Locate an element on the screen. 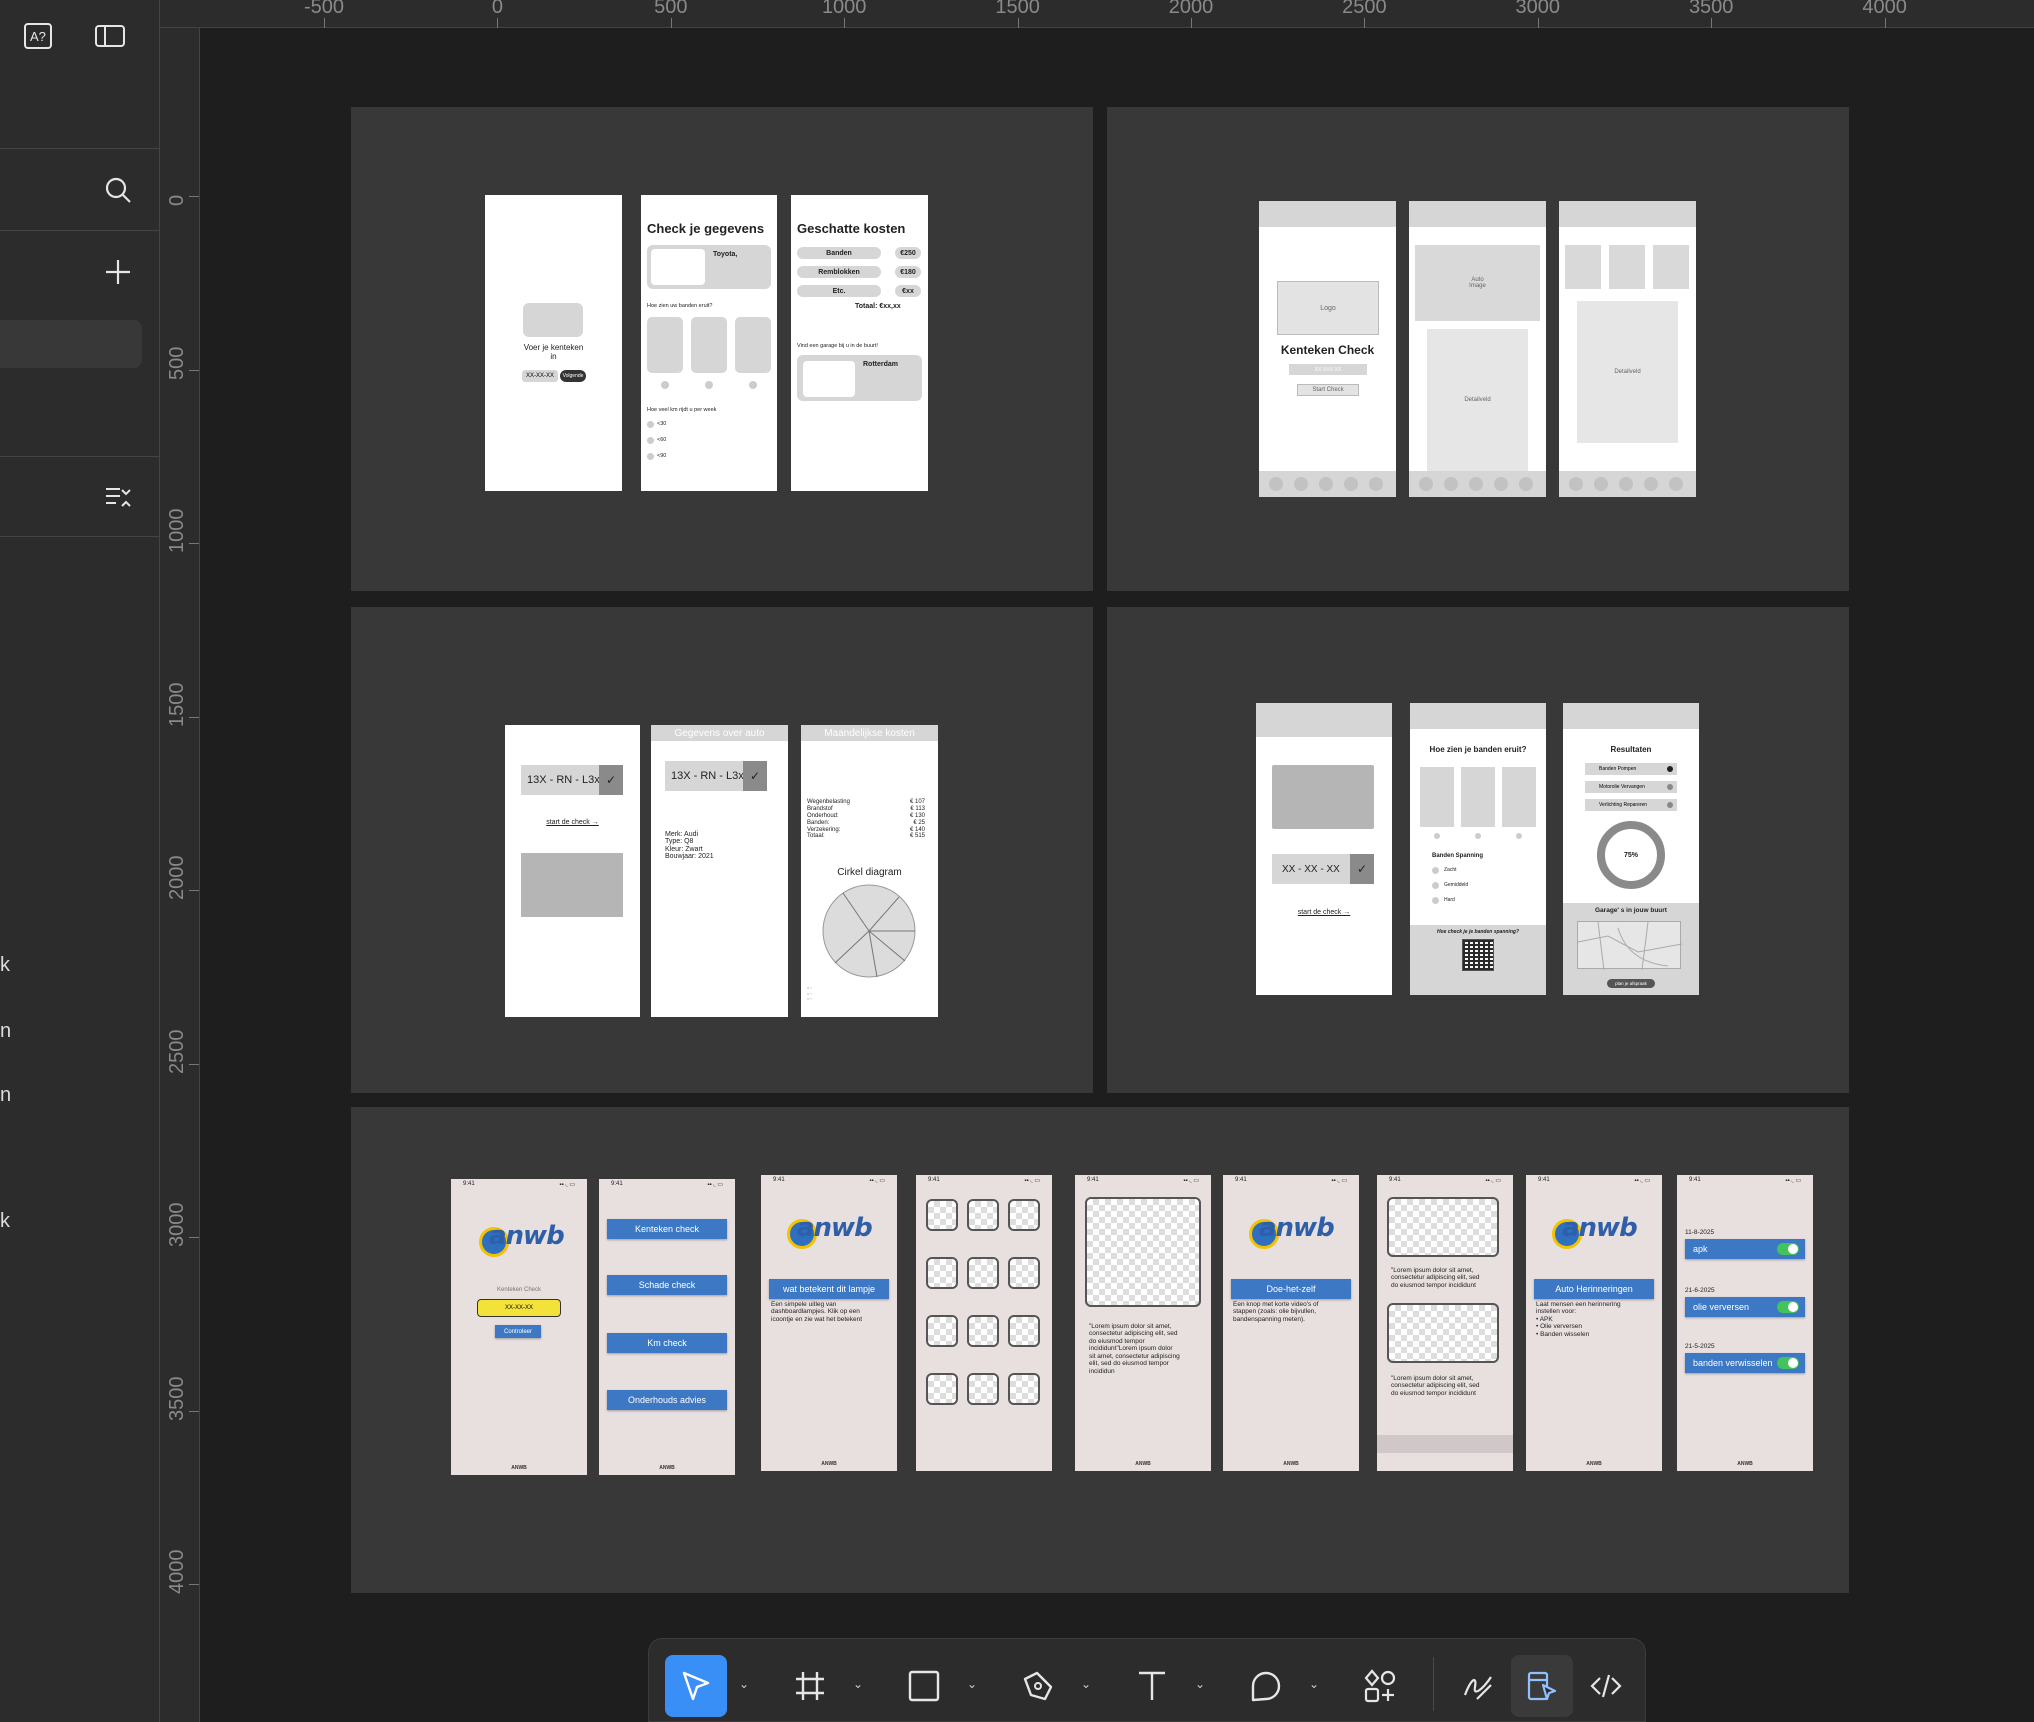  move-tool-button is located at coordinates (696, 1686).